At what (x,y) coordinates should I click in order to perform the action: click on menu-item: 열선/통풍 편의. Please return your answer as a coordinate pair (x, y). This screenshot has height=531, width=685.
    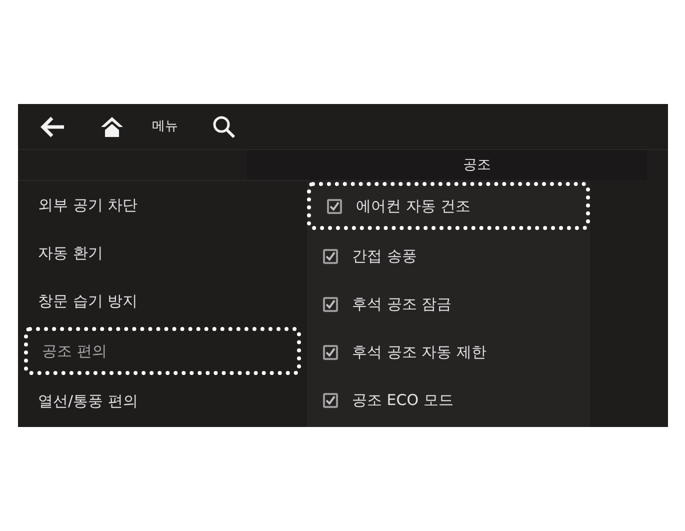
    Looking at the image, I should click on (162, 401).